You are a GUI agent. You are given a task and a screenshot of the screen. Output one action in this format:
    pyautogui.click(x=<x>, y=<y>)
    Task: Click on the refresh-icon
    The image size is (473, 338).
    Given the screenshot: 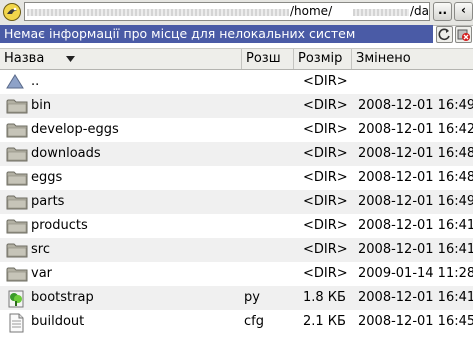 What is the action you would take?
    pyautogui.click(x=444, y=34)
    